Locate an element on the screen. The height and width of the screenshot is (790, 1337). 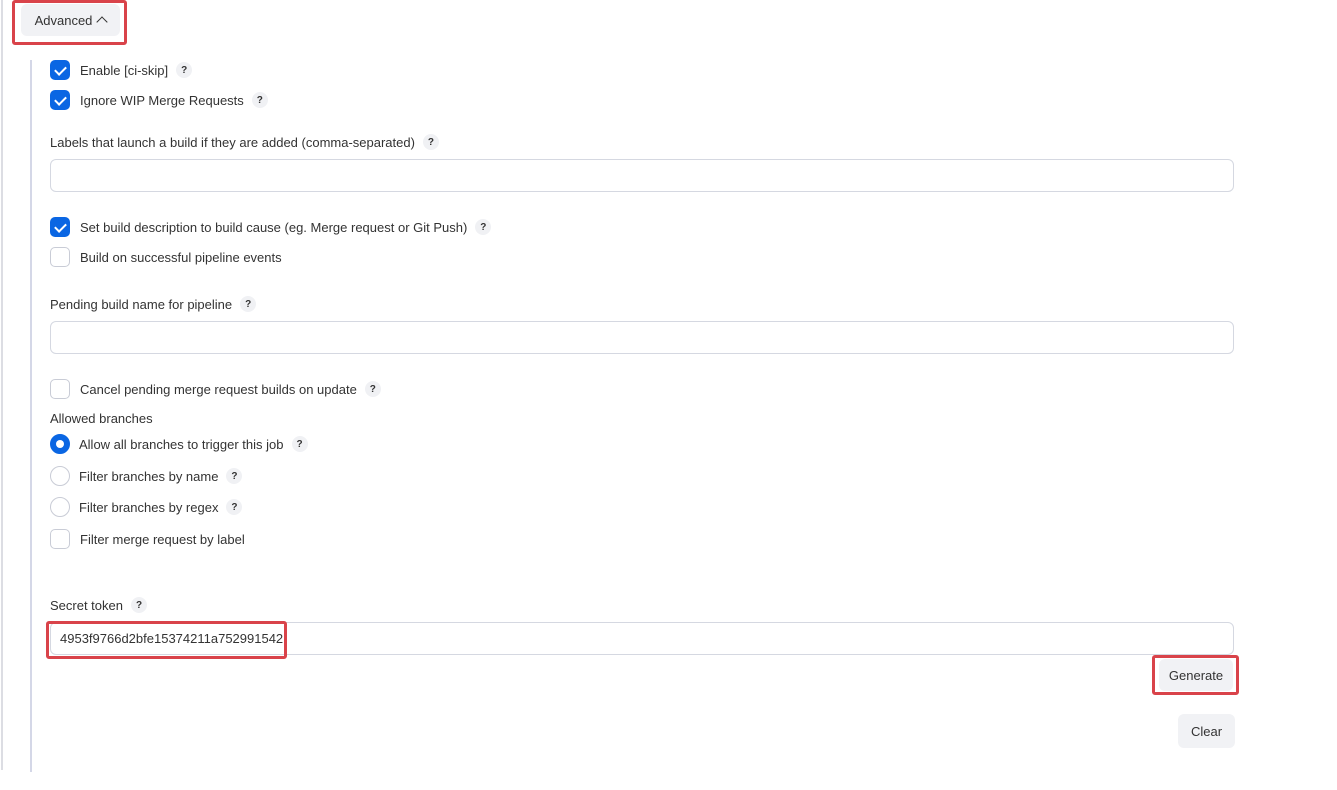
secret-token-label: Secret token is located at coordinates (86, 605).